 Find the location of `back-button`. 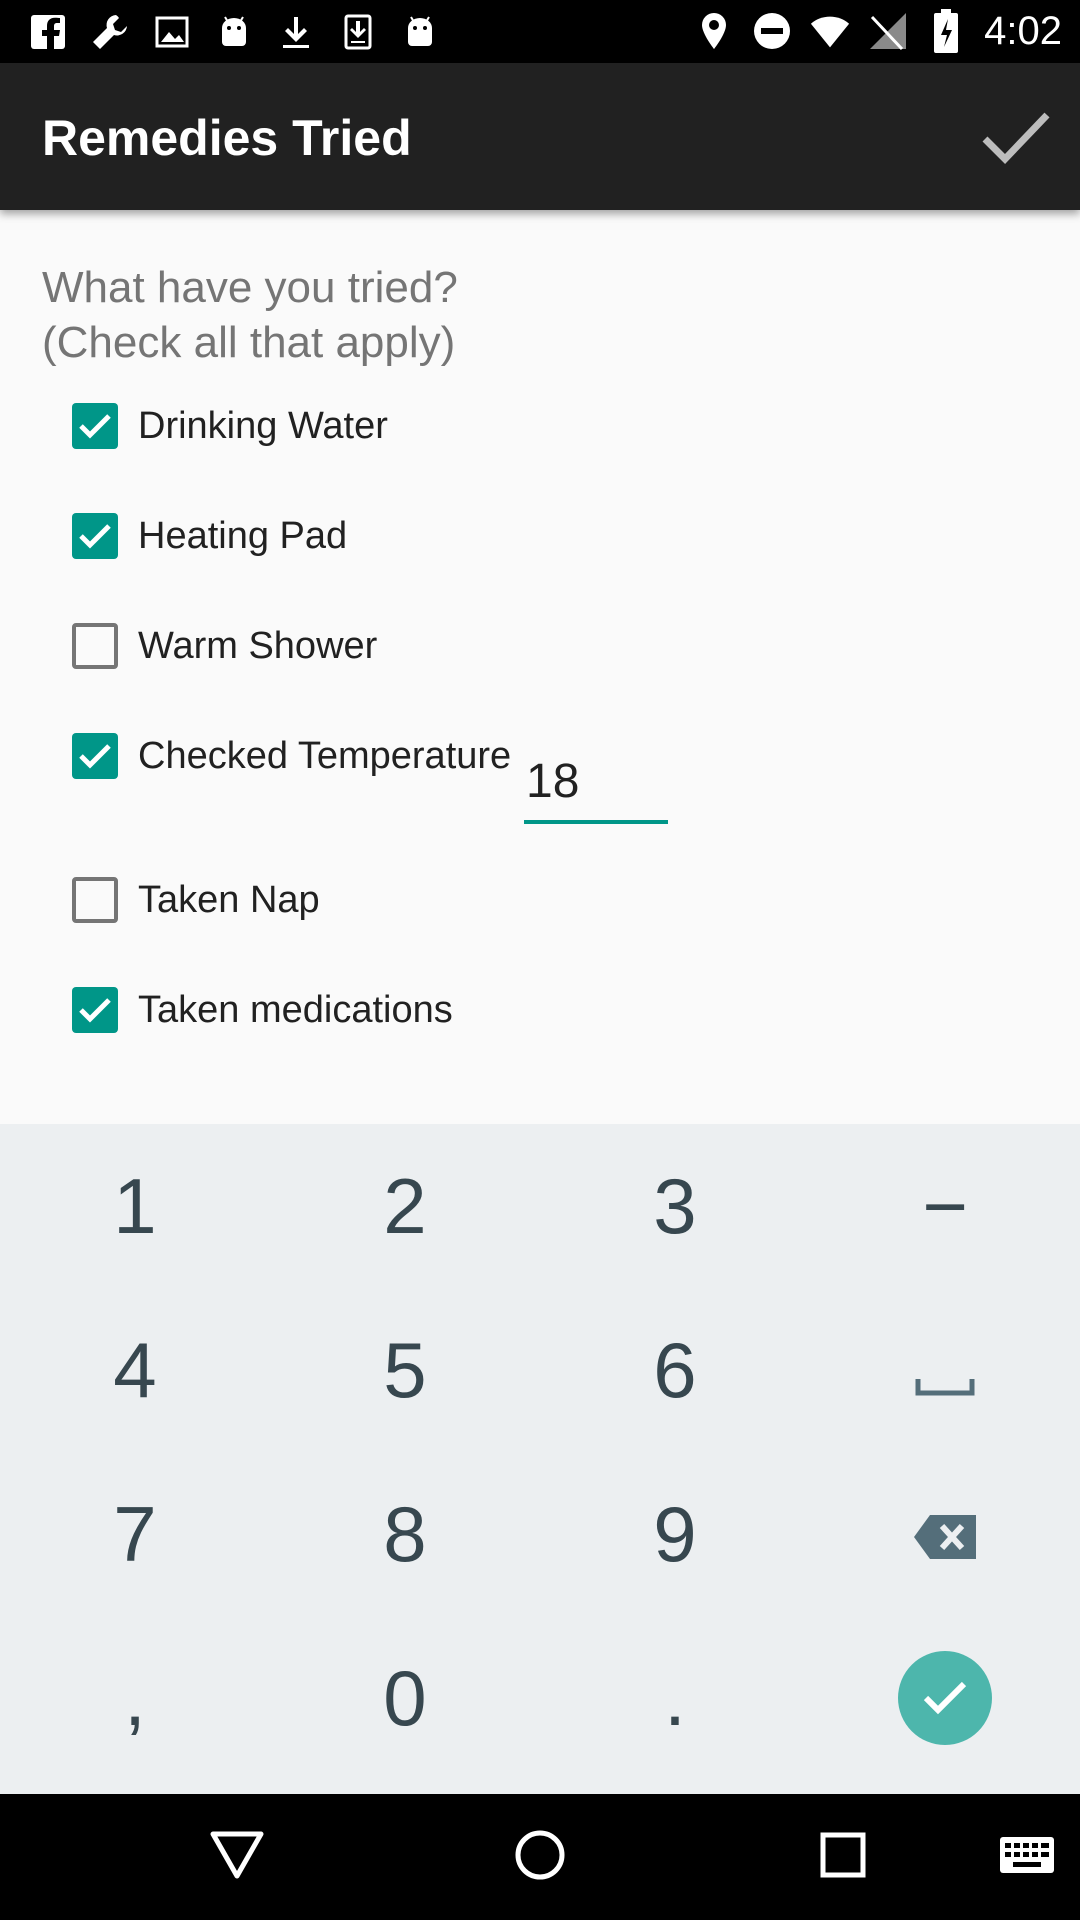

back-button is located at coordinates (237, 1857).